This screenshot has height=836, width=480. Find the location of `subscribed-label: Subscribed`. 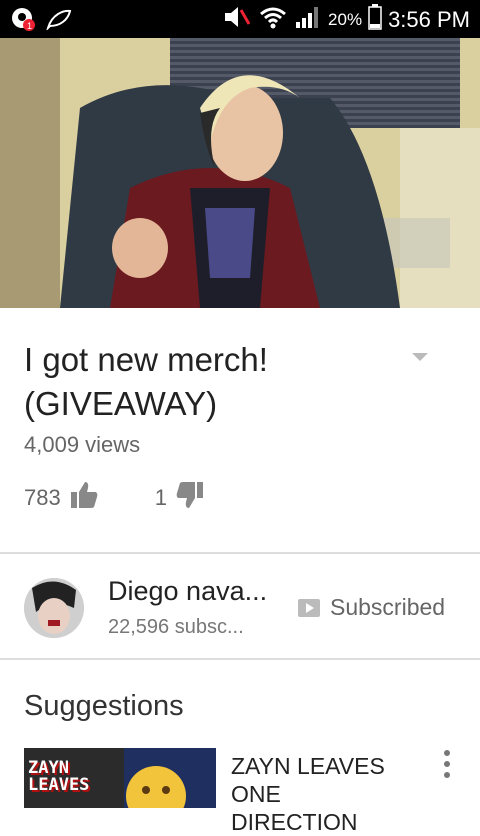

subscribed-label: Subscribed is located at coordinates (388, 607).